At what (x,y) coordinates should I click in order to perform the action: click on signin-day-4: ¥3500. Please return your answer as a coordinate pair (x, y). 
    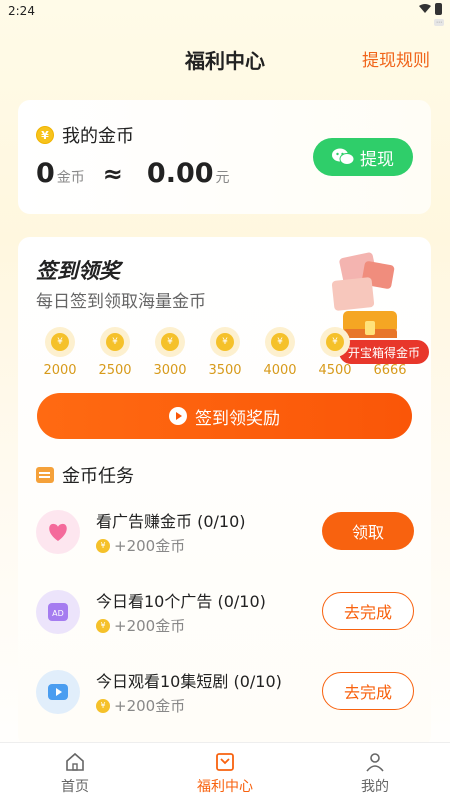
    Looking at the image, I should click on (225, 352).